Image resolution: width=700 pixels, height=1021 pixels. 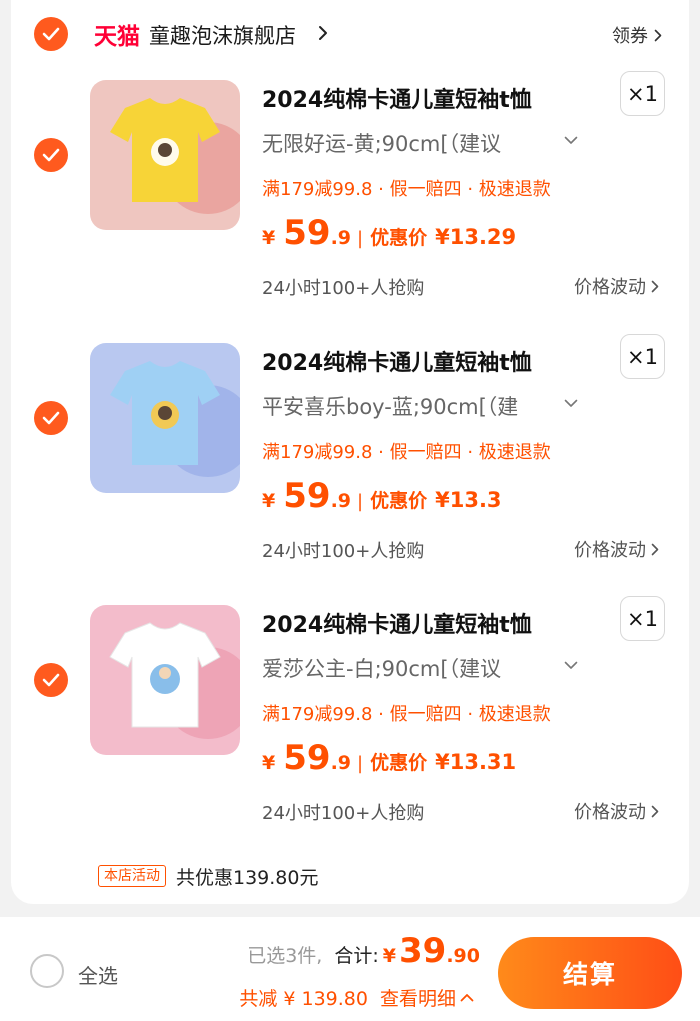 I want to click on select-all-label: 全选, so click(x=98, y=974).